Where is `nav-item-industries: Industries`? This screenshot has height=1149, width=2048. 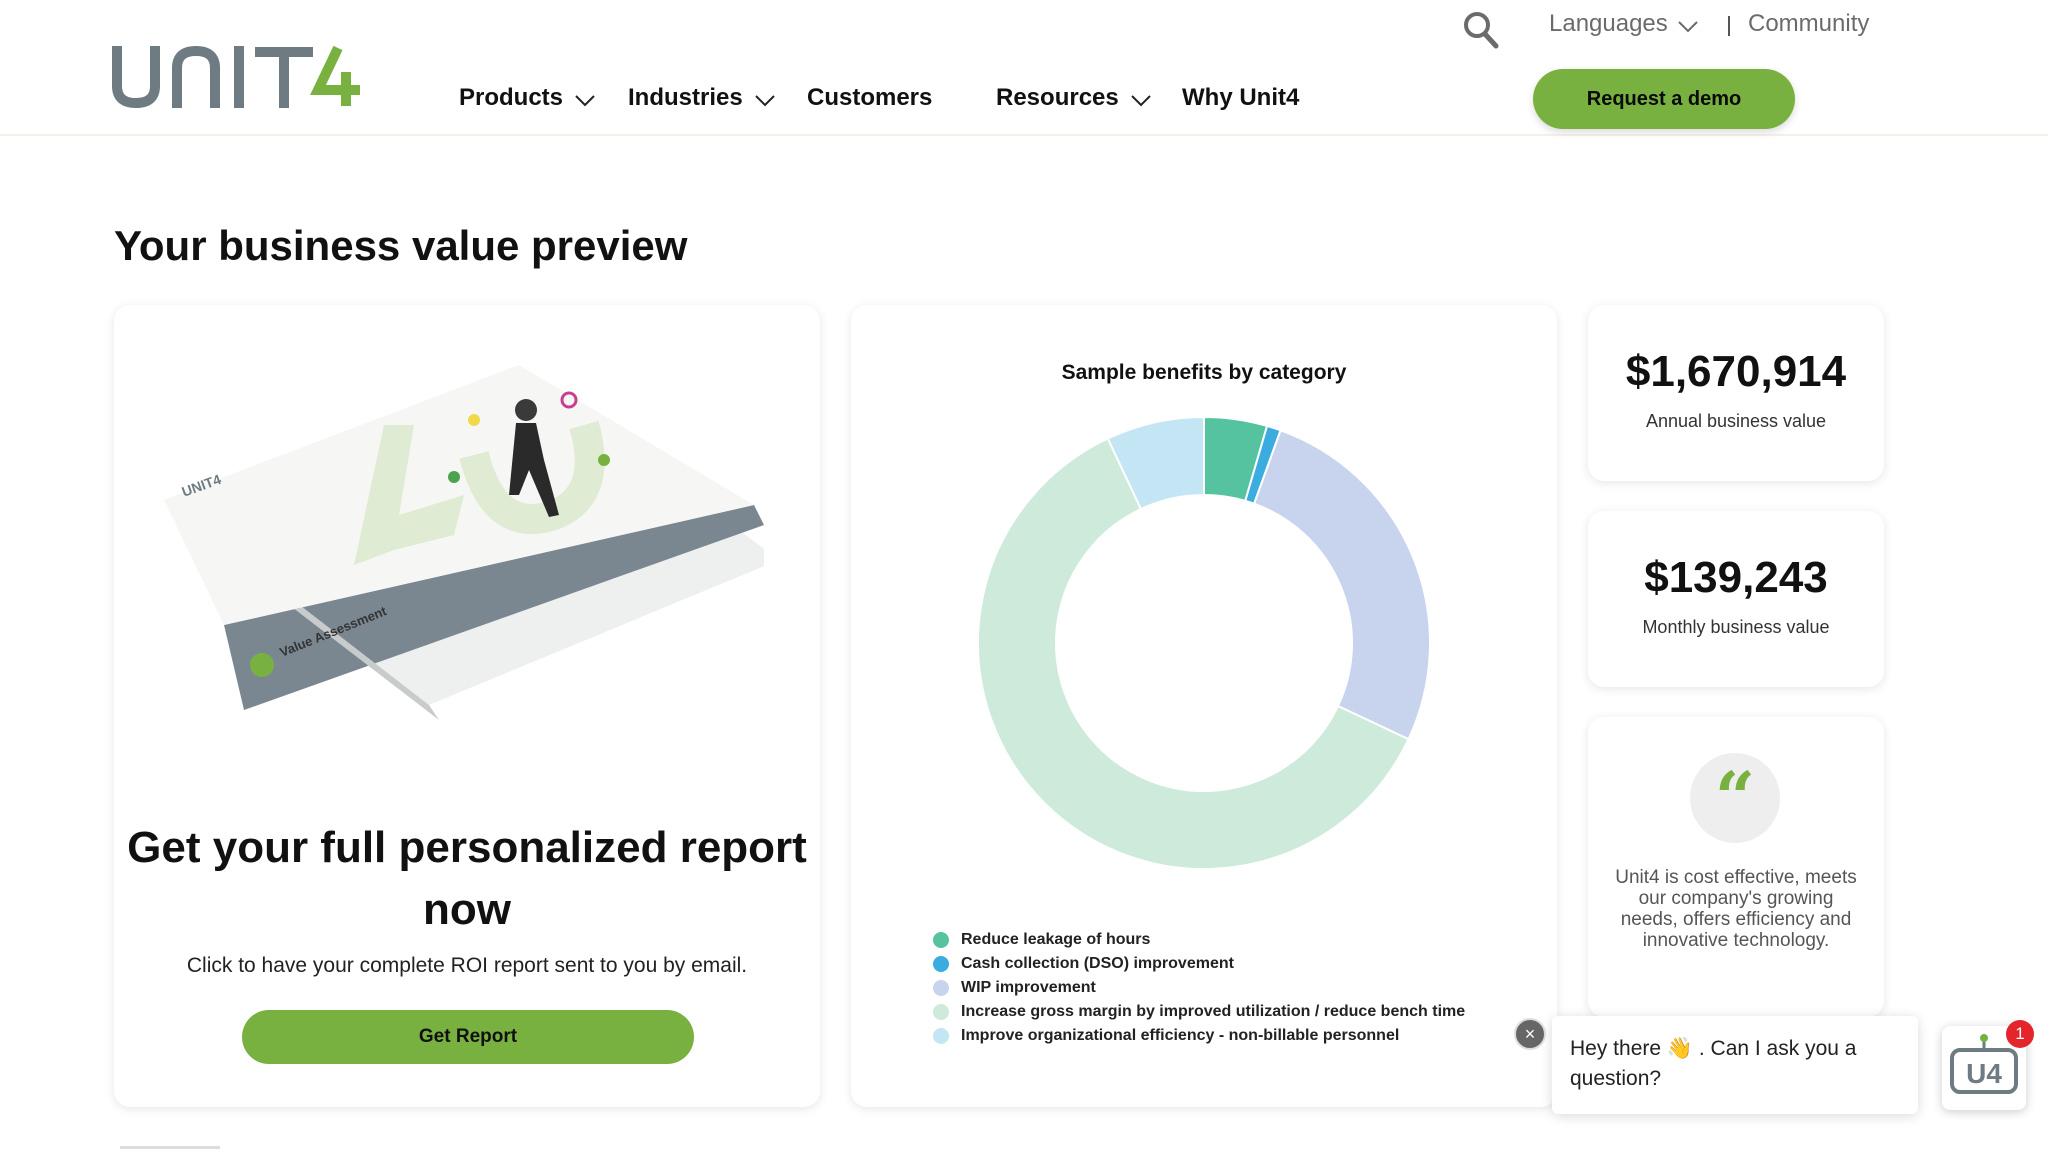 nav-item-industries: Industries is located at coordinates (701, 98).